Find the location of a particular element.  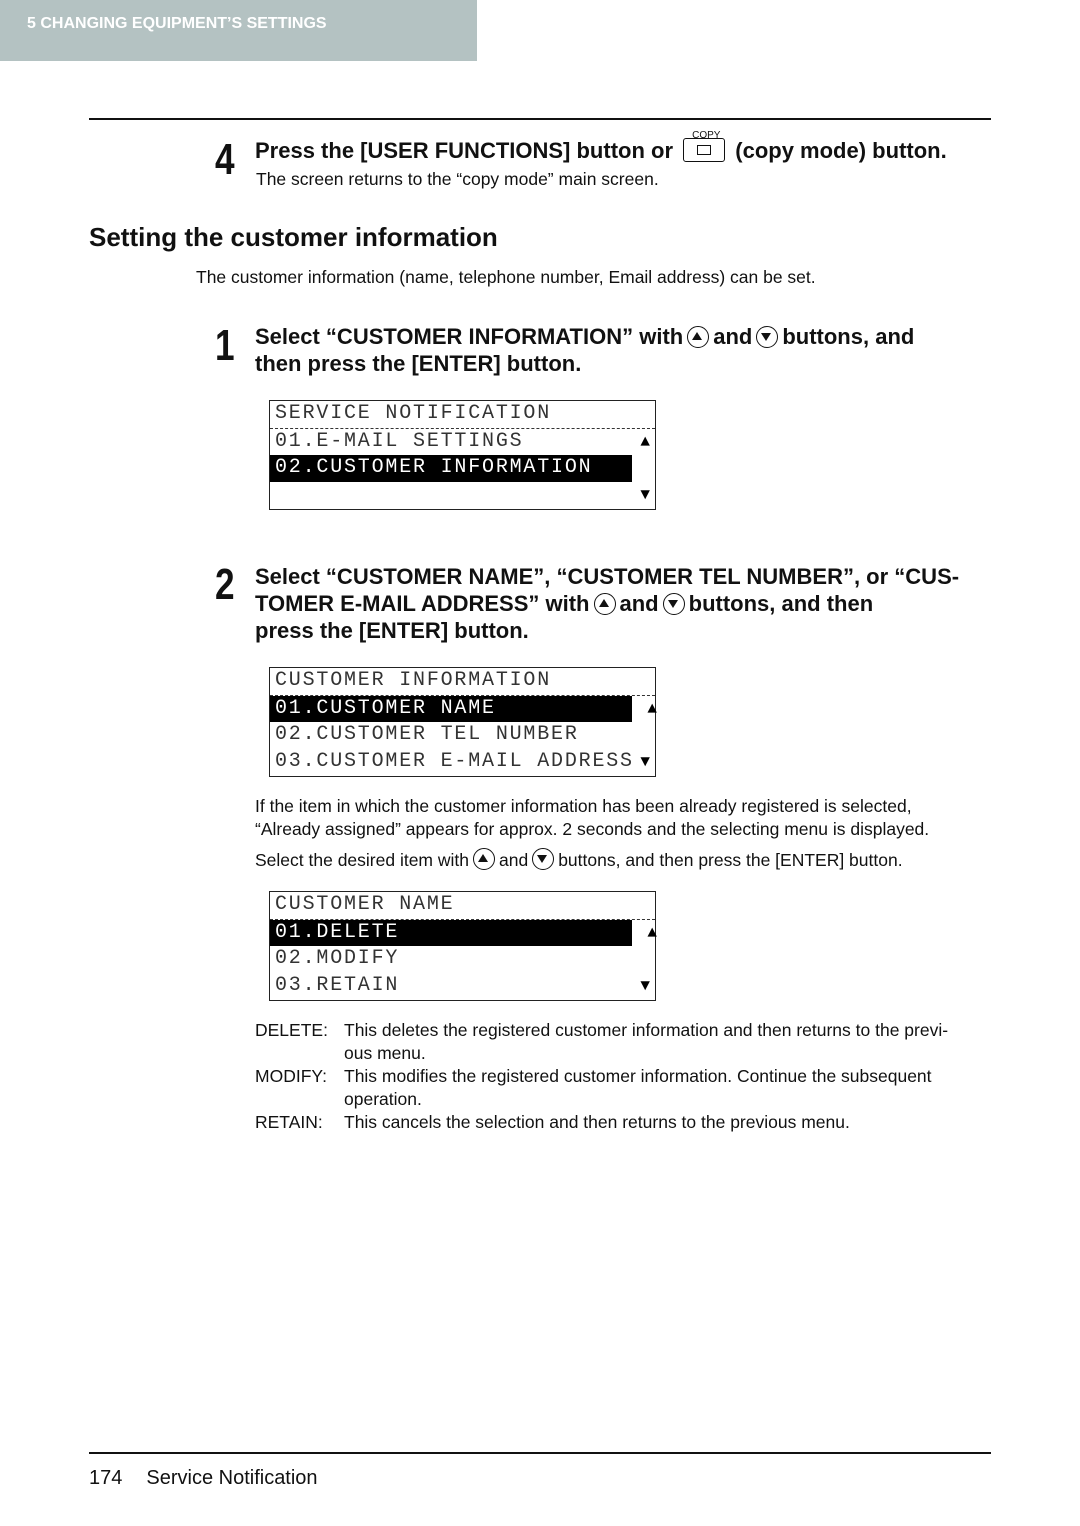

lcd-row-selected: 02.CUSTOMER INFORMATION is located at coordinates (451, 469).